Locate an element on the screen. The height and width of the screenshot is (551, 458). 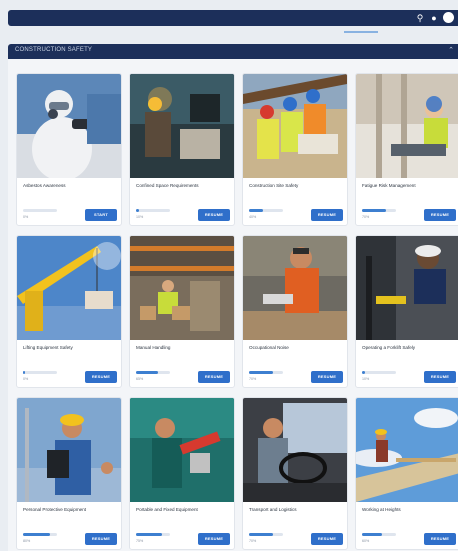
course-card: Working at Heights 60% RESUME is located at coordinates (406, 473).